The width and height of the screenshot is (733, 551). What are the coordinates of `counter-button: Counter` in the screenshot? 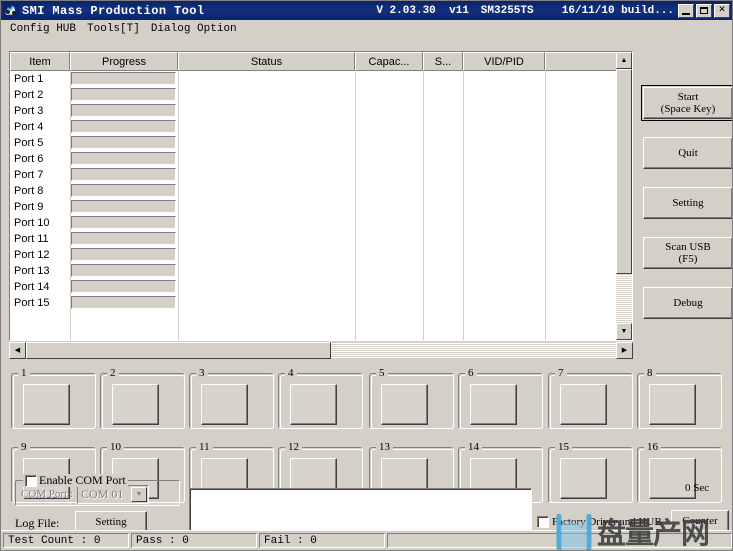 It's located at (700, 521).